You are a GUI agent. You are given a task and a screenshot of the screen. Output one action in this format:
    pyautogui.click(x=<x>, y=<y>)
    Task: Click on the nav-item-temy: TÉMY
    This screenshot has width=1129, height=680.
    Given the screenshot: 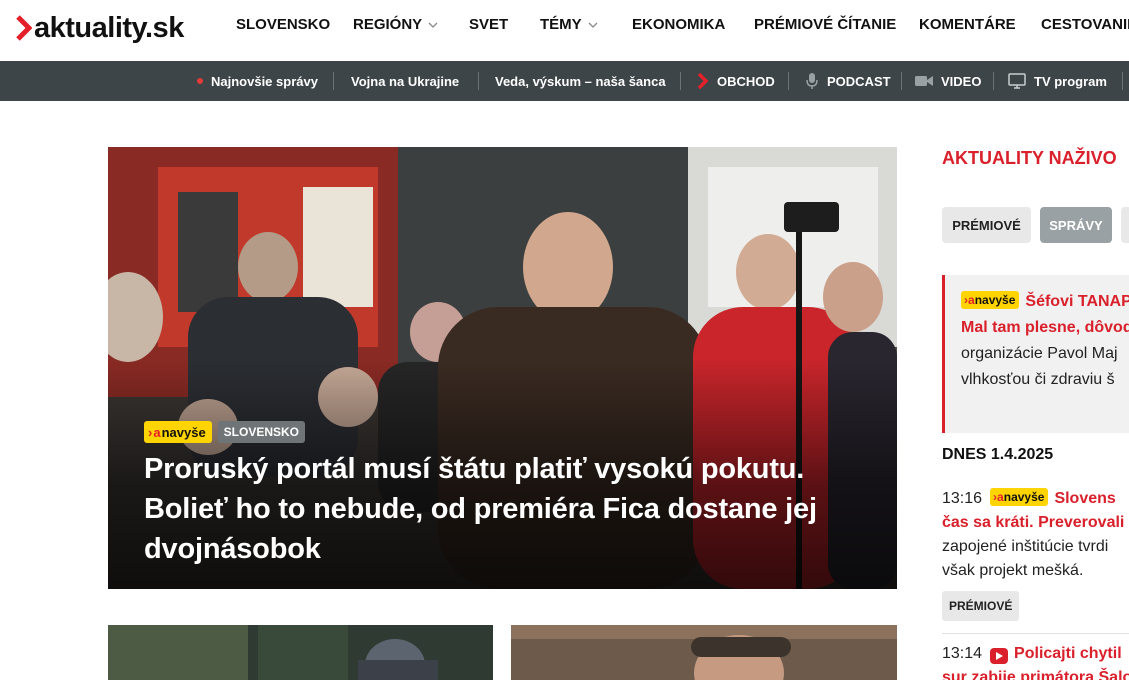 What is the action you would take?
    pyautogui.click(x=569, y=24)
    